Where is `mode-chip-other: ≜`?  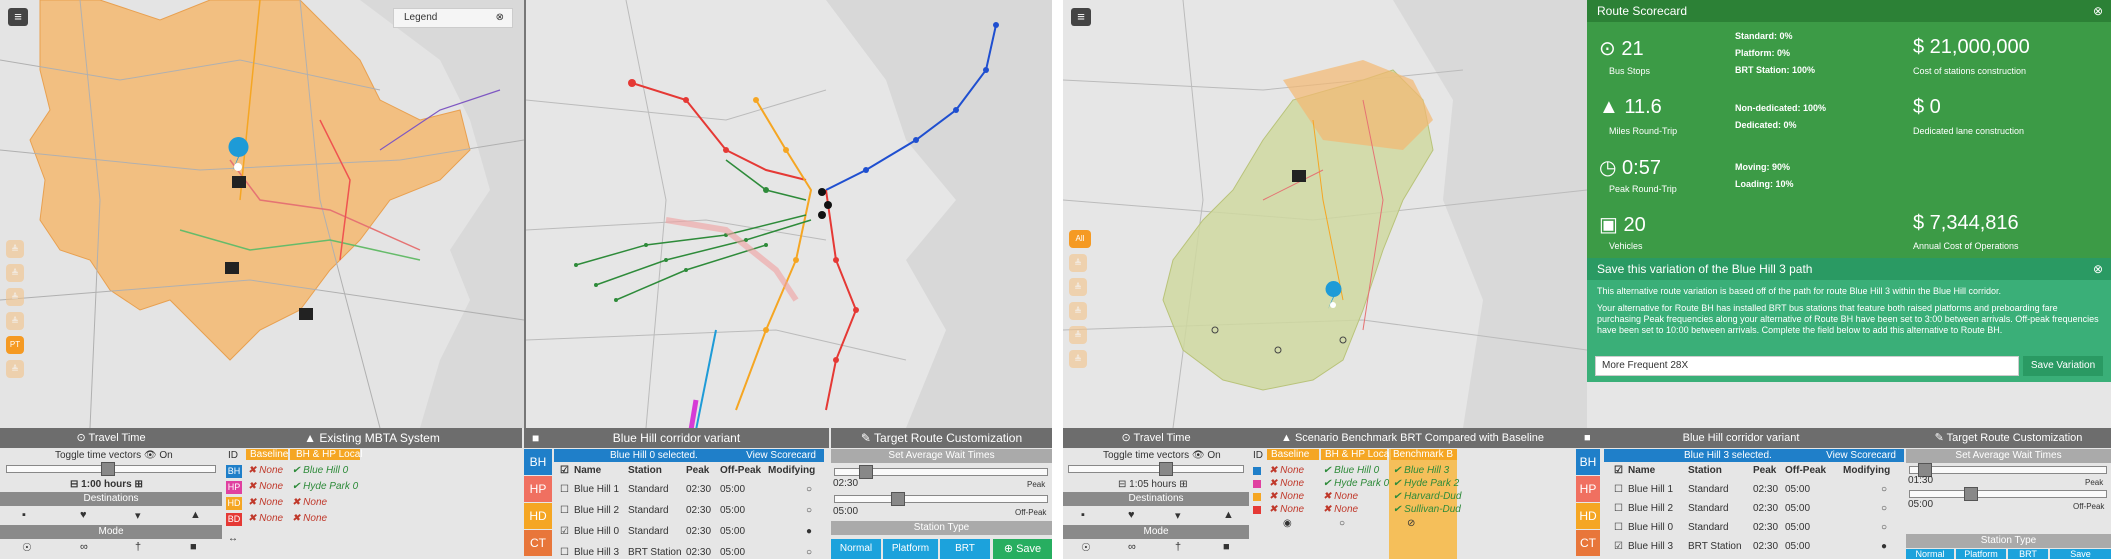
mode-chip-other: ≜ is located at coordinates (15, 369).